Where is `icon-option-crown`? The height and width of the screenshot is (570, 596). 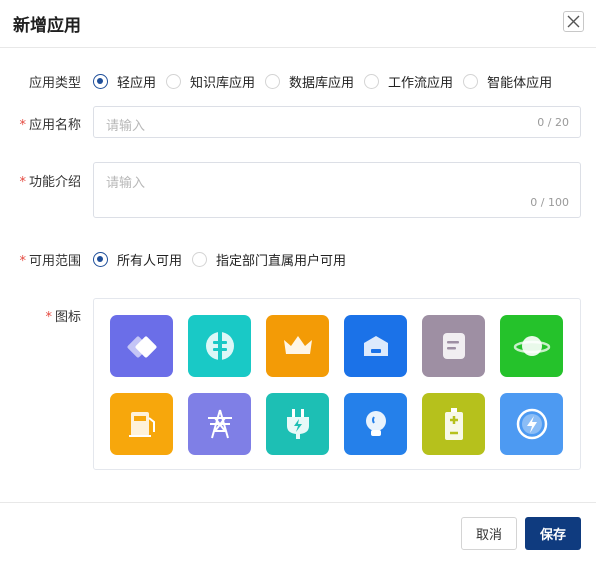
icon-option-crown is located at coordinates (297, 346).